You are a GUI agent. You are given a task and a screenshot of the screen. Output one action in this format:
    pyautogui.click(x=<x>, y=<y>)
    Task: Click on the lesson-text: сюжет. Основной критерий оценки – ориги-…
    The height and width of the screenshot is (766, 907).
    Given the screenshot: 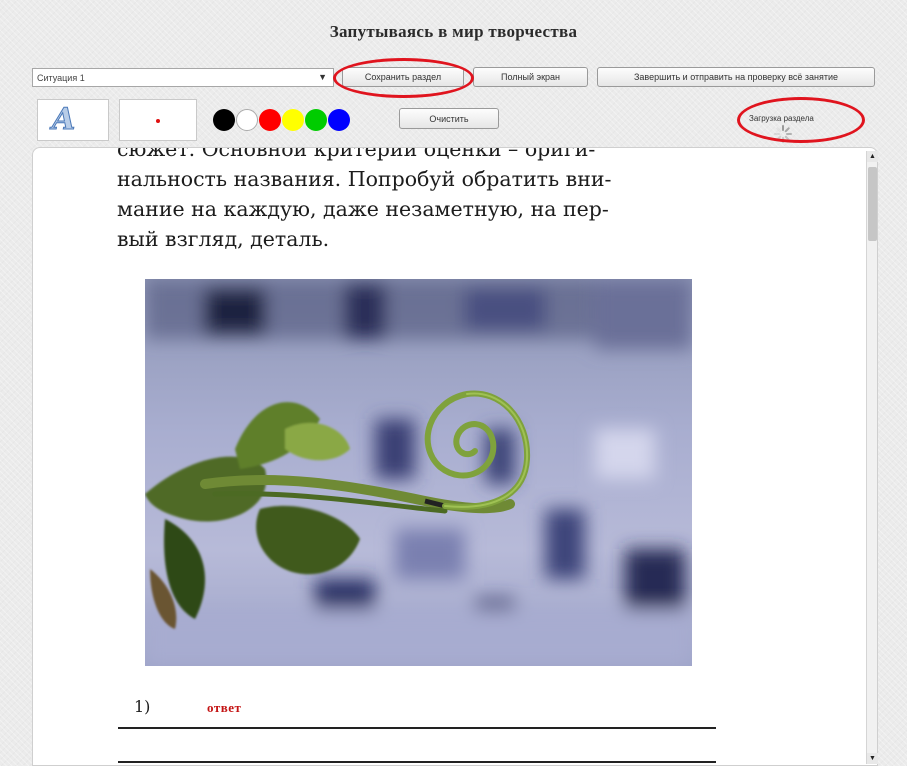 What is the action you would take?
    pyautogui.click(x=427, y=201)
    